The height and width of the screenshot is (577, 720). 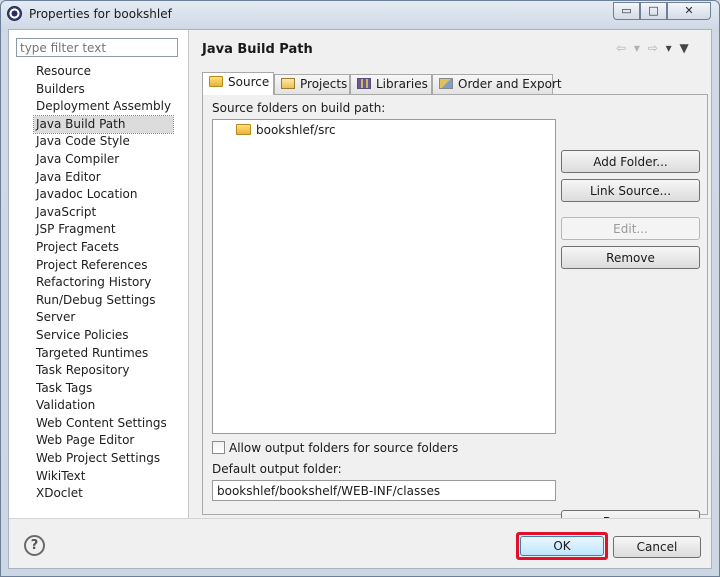 I want to click on order-export-icon, so click(x=446, y=83).